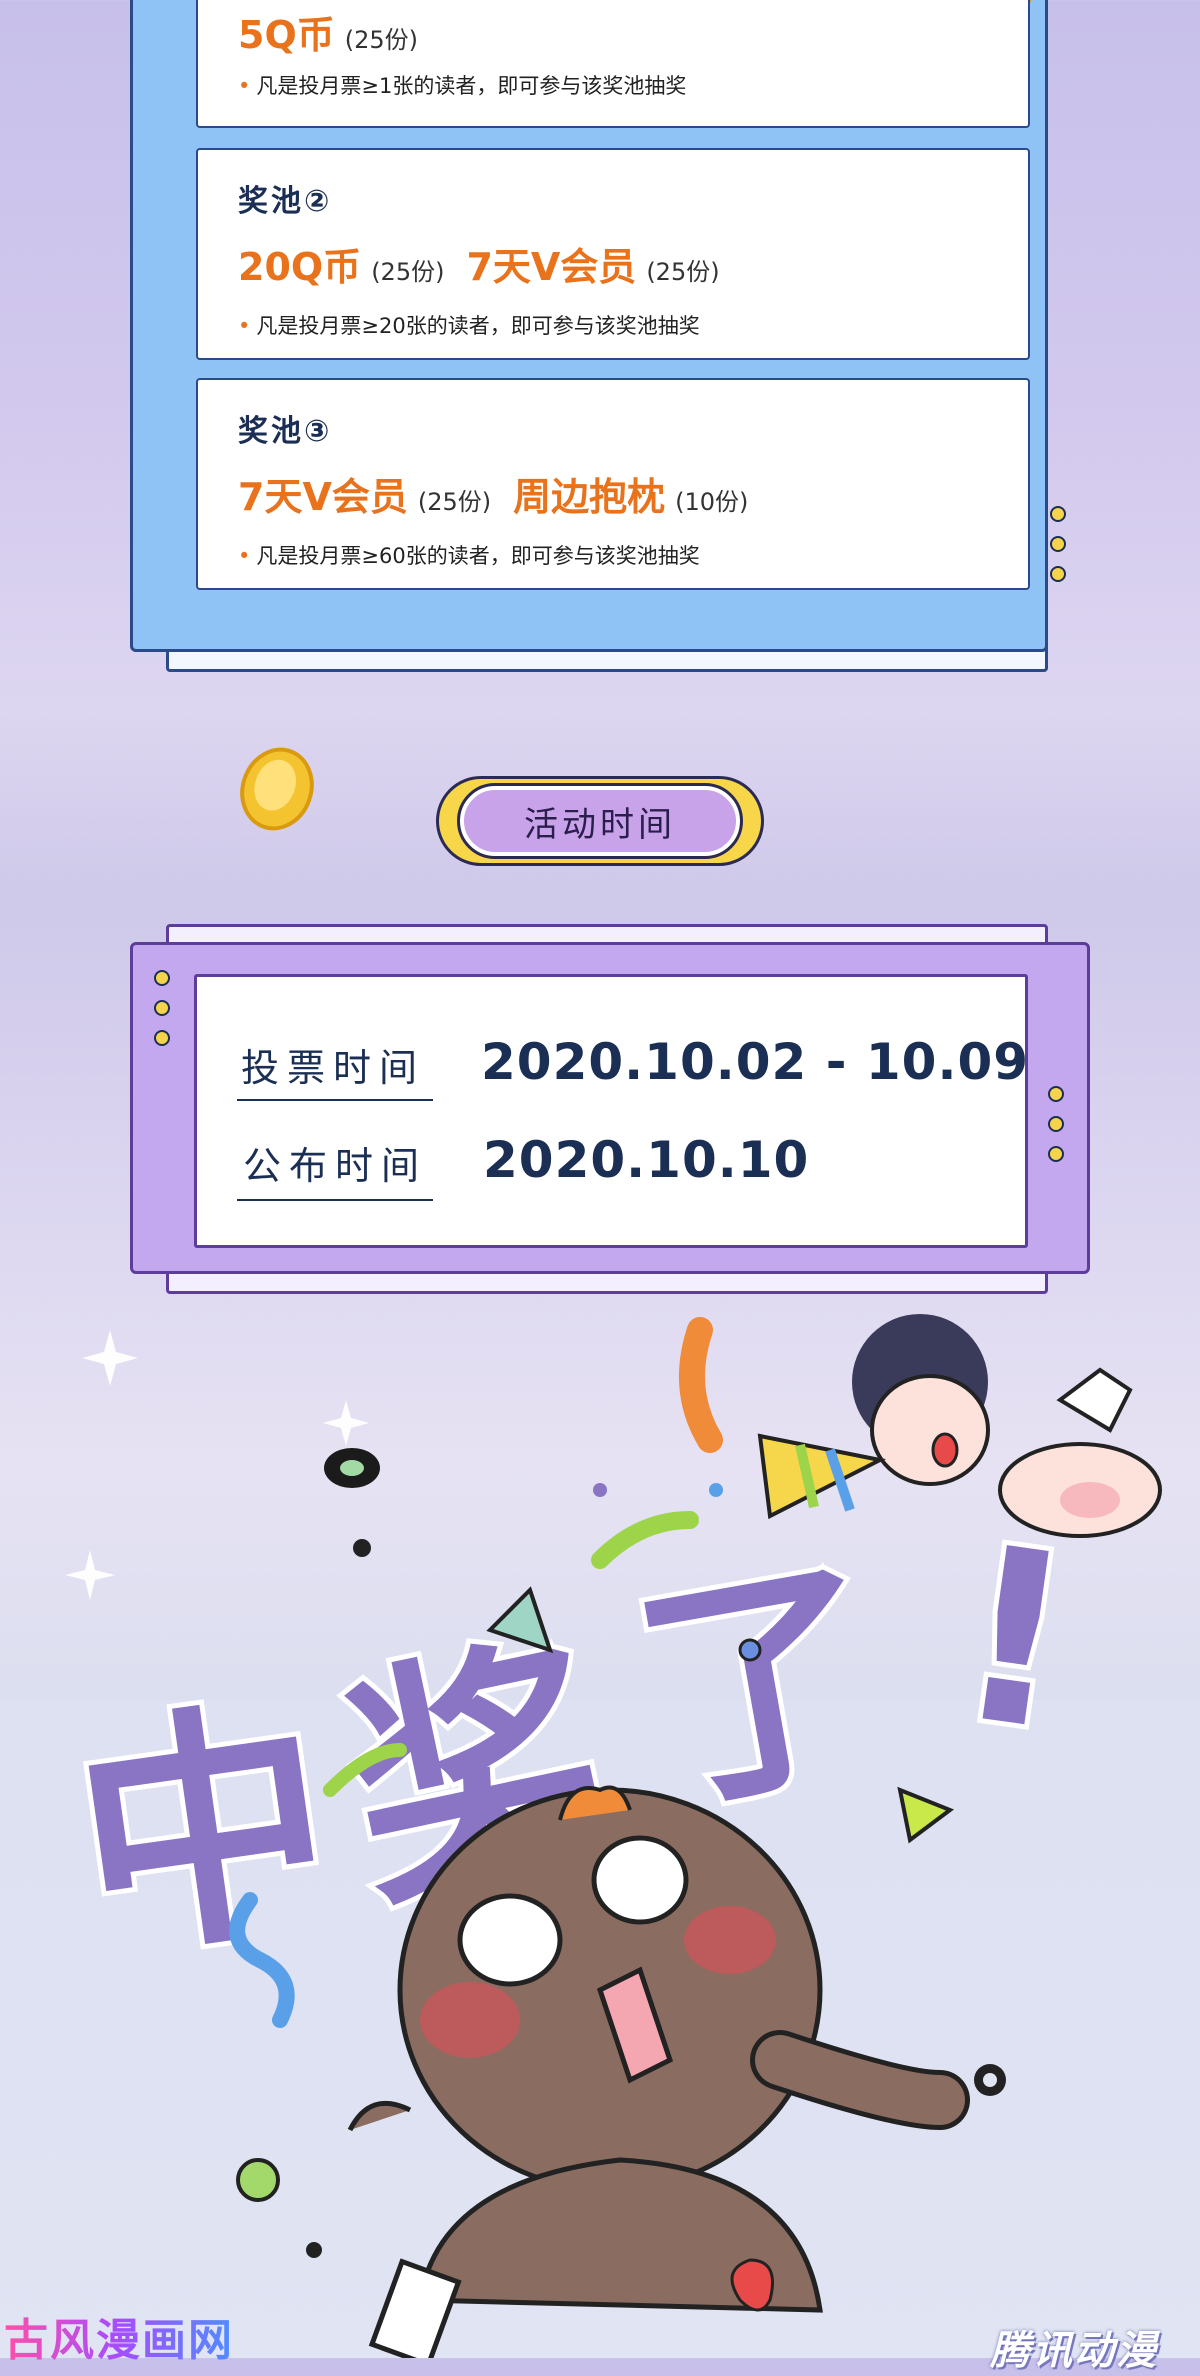  I want to click on pool-3-prizes: 7天V会员 (25份) 周边抱枕 (10份), so click(504, 493).